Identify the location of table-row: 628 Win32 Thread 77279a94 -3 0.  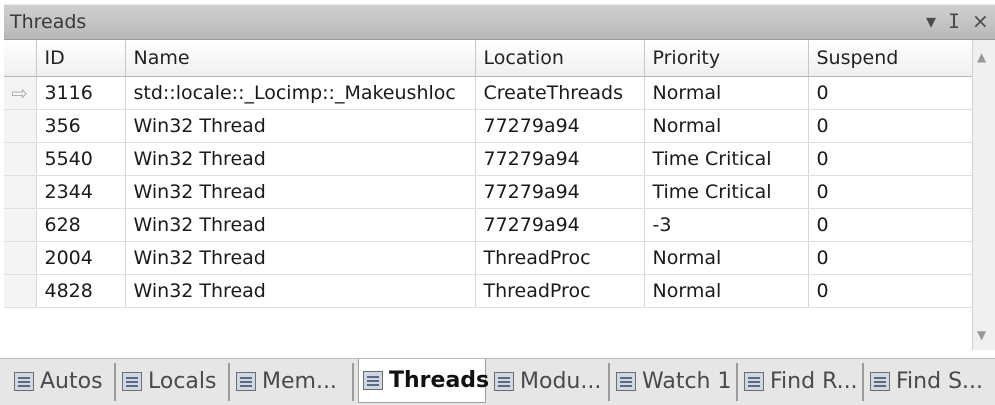
(488, 225).